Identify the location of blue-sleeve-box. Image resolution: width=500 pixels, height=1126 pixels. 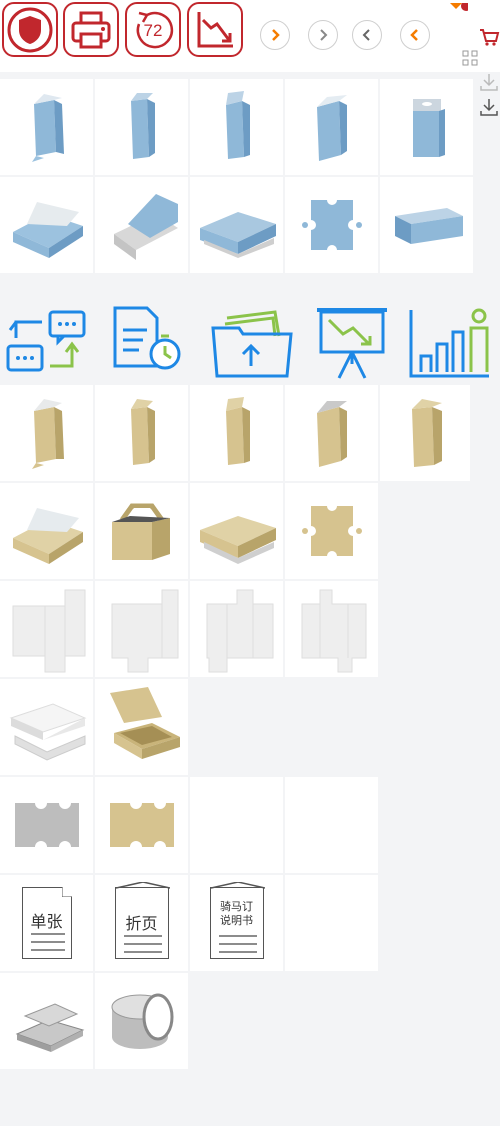
(141, 225).